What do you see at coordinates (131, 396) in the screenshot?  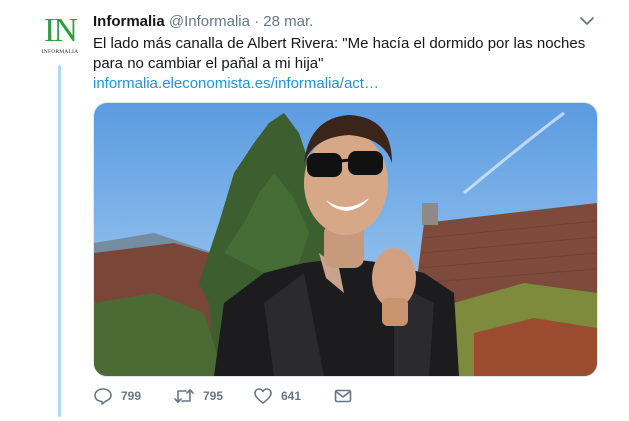 I see `reply-count: 799` at bounding box center [131, 396].